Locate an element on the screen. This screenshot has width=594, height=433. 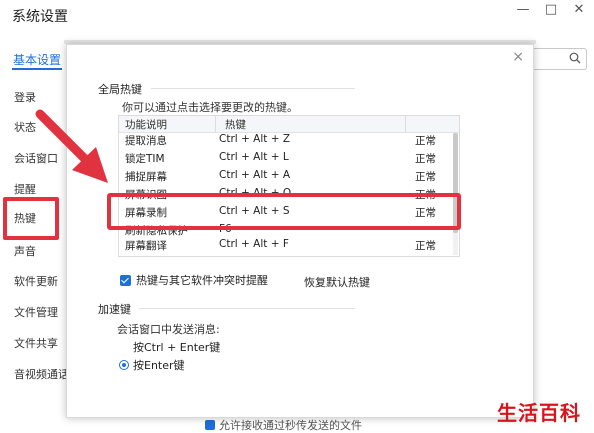
annotation-arrow is located at coordinates (71, 146).